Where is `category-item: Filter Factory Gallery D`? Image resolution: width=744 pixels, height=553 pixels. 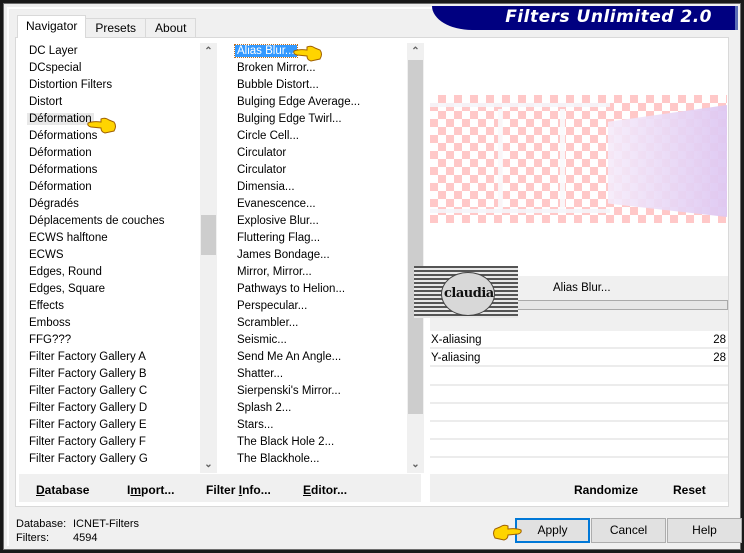 category-item: Filter Factory Gallery D is located at coordinates (111, 408).